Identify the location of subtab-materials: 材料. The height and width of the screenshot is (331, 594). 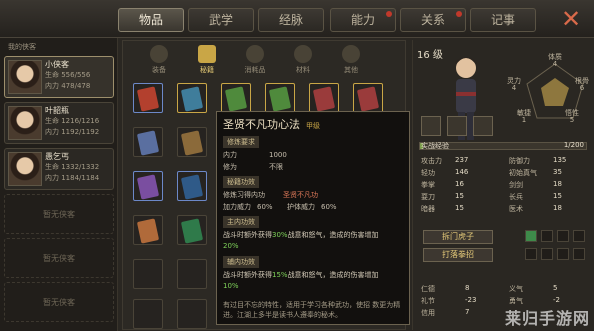
(303, 61).